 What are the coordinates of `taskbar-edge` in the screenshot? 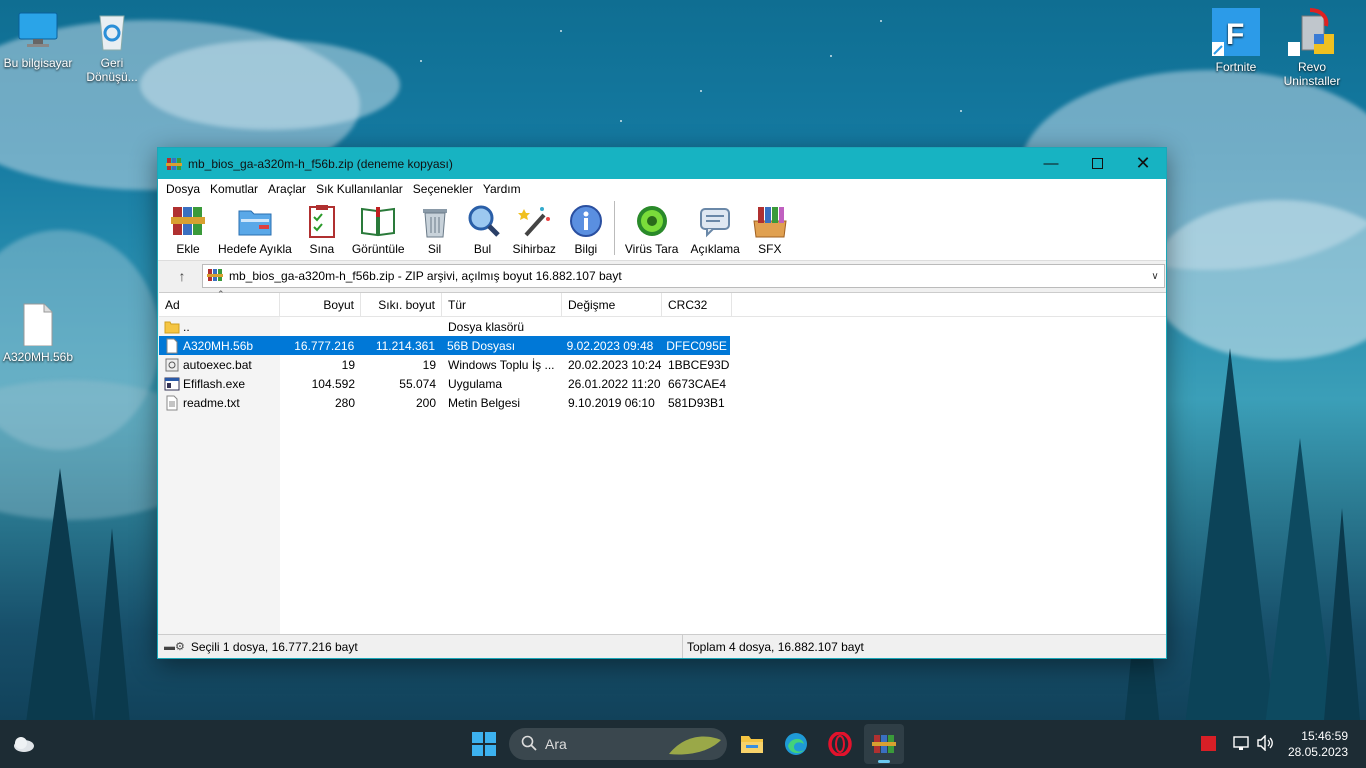 It's located at (796, 745).